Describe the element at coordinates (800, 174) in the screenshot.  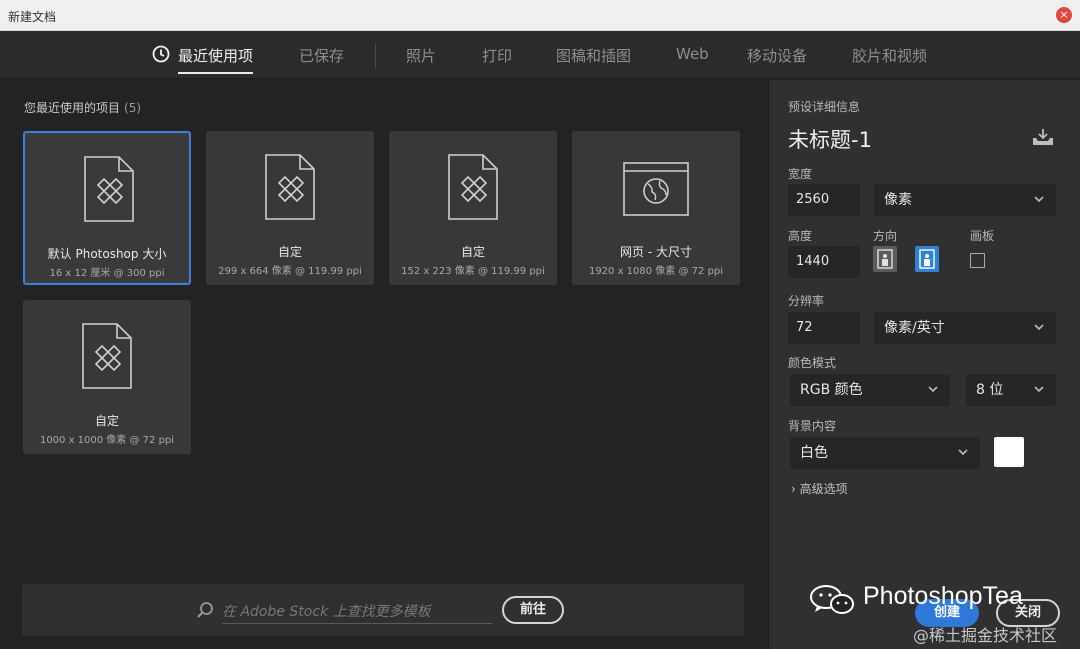
I see `width-label: 宽度` at that location.